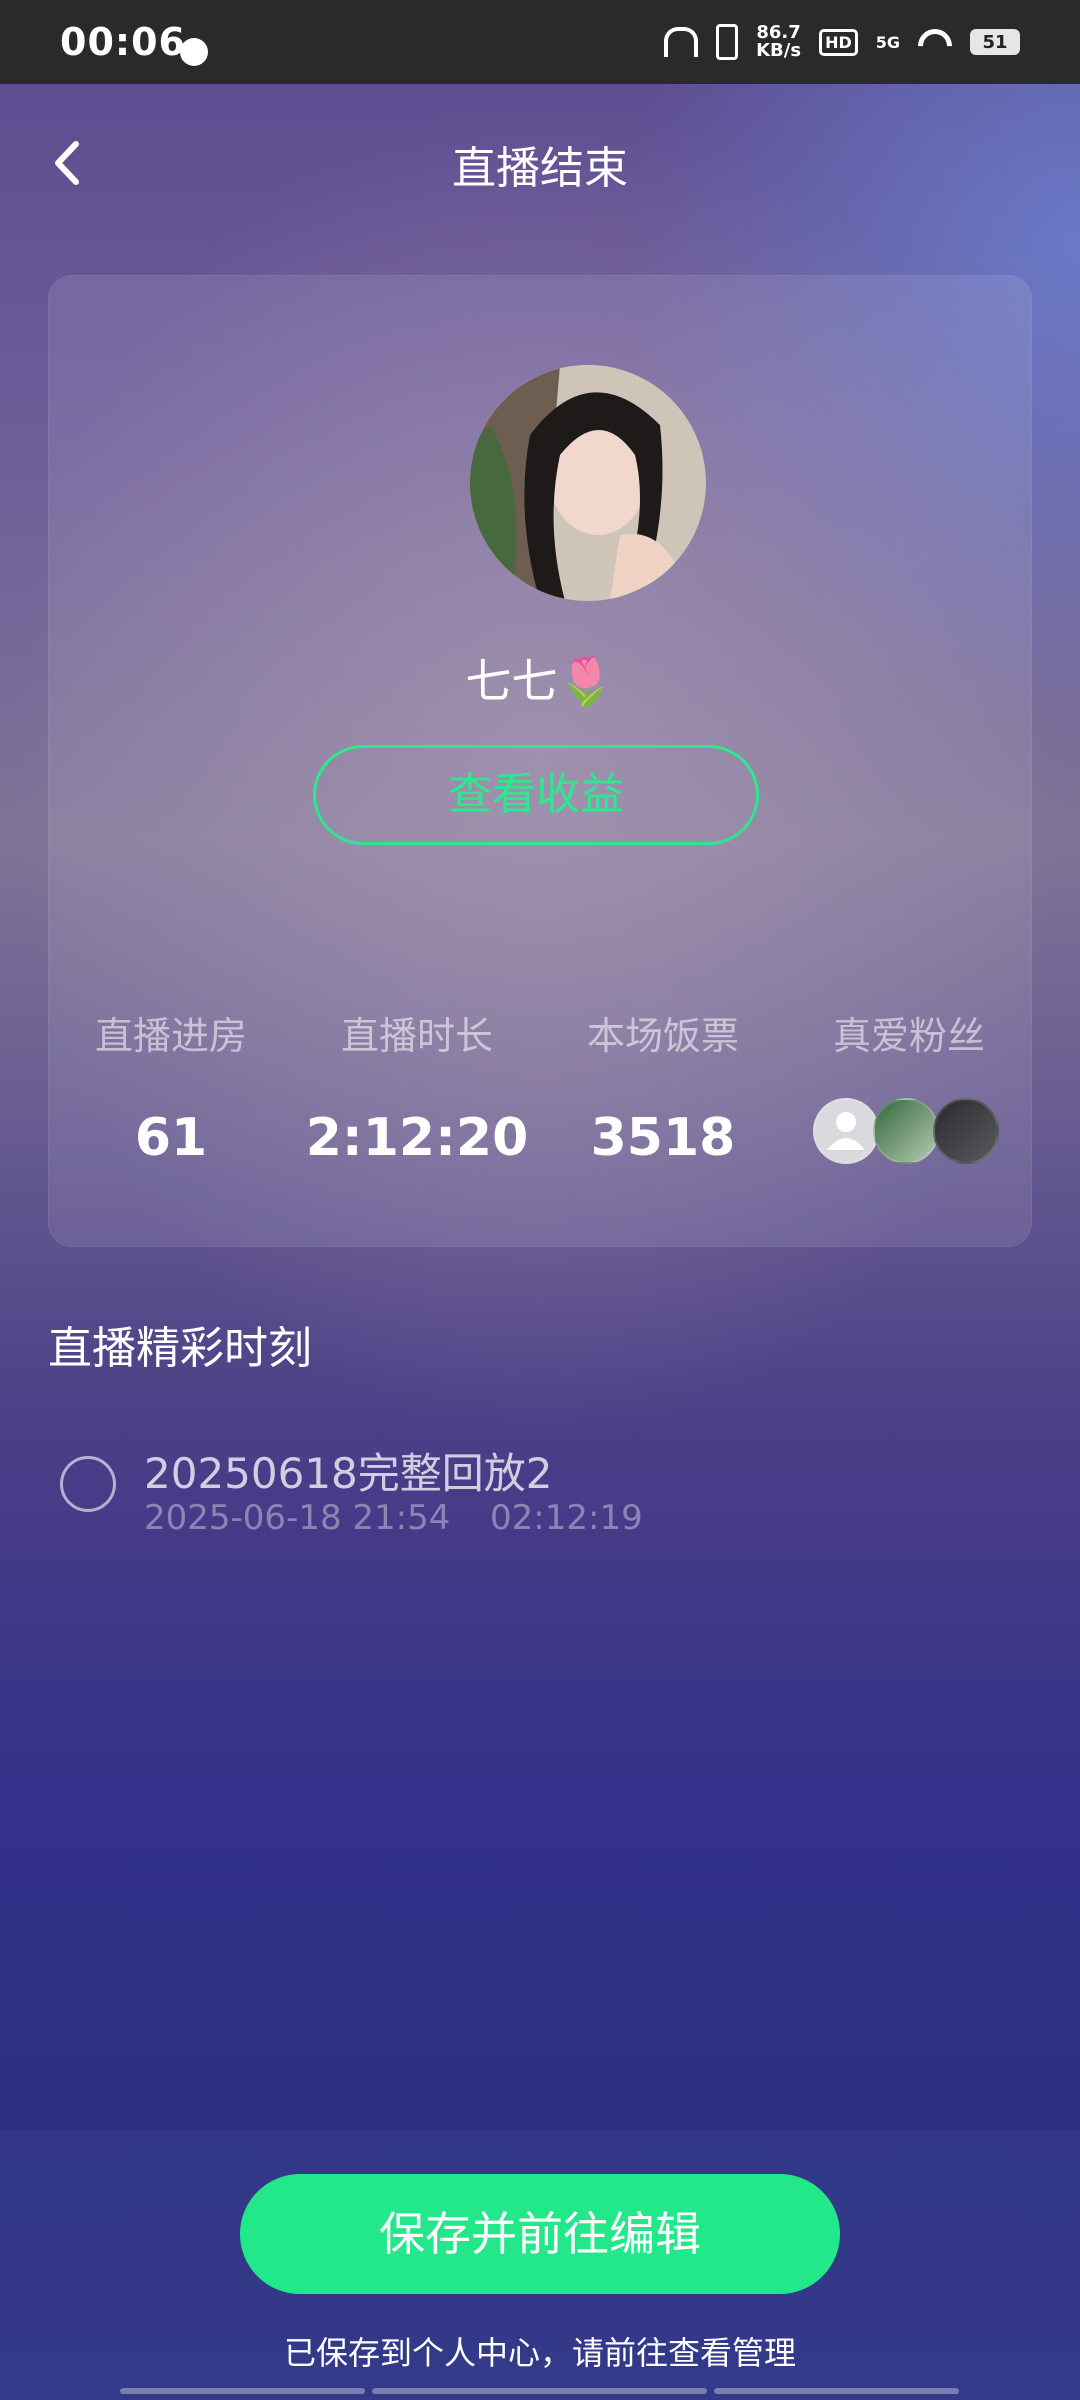 This screenshot has height=2400, width=1080. I want to click on stat-value: 3518, so click(663, 1138).